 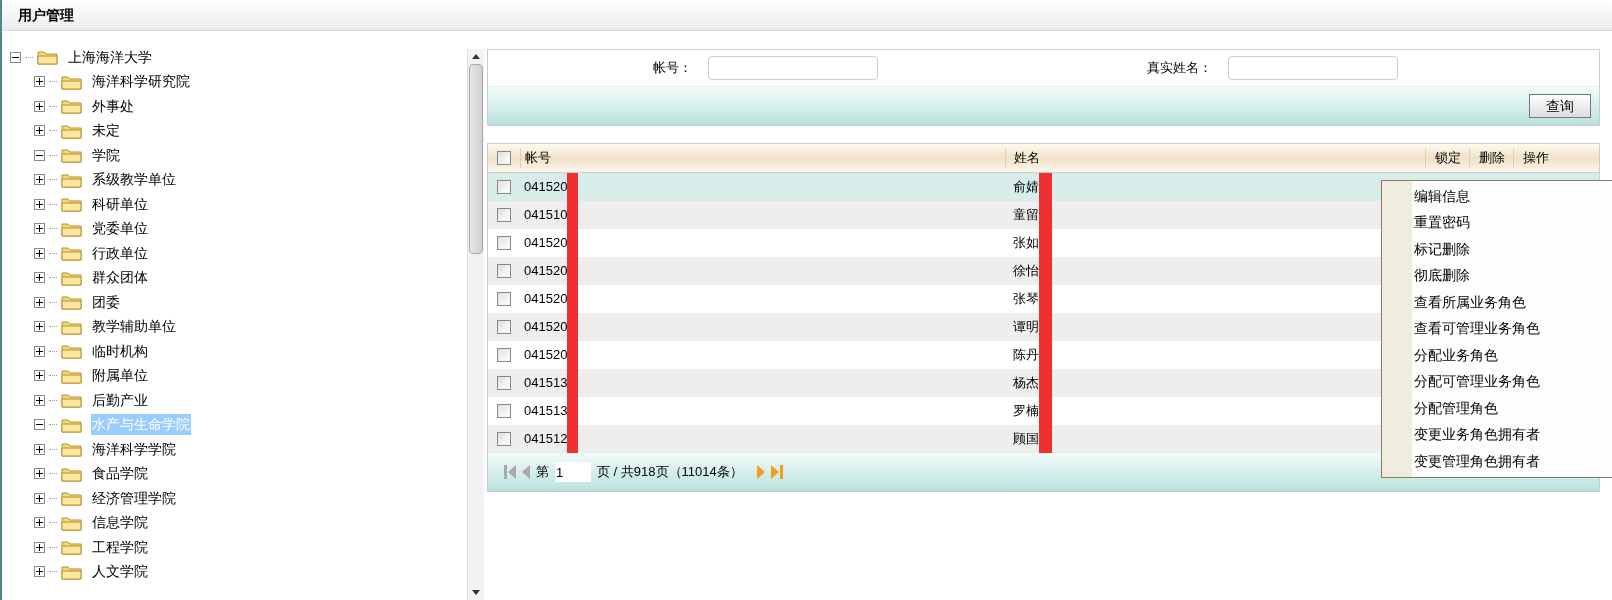 I want to click on table-cell-text: 谭明, so click(x=1026, y=327).